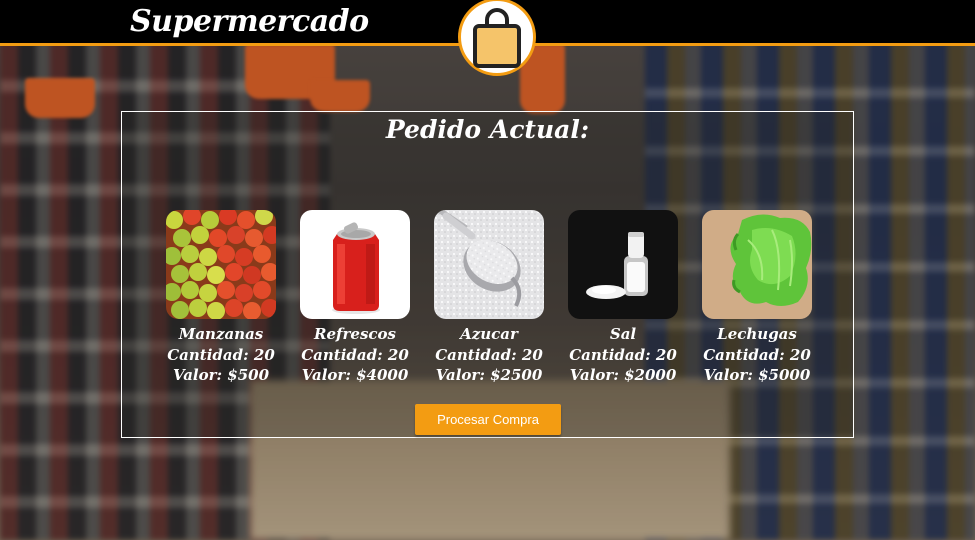 Image resolution: width=975 pixels, height=540 pixels. I want to click on product-card-azucar: Azucar Cantidad: 20 Valor: $2500, so click(489, 298).